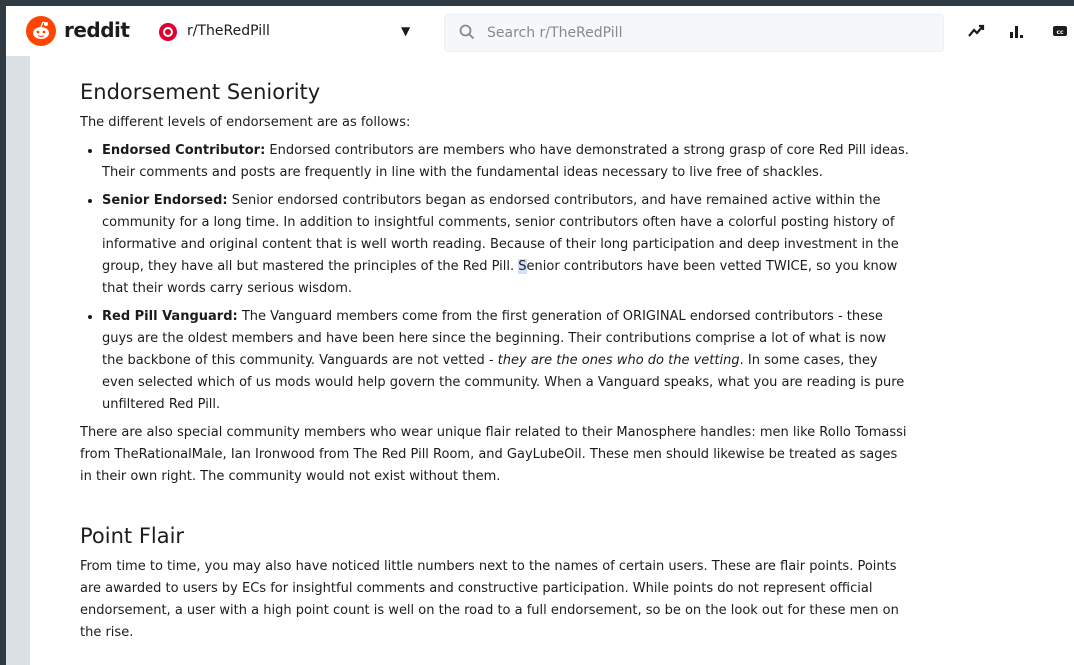 The width and height of the screenshot is (1074, 665). What do you see at coordinates (41, 31) in the screenshot?
I see `reddit-logo-icon` at bounding box center [41, 31].